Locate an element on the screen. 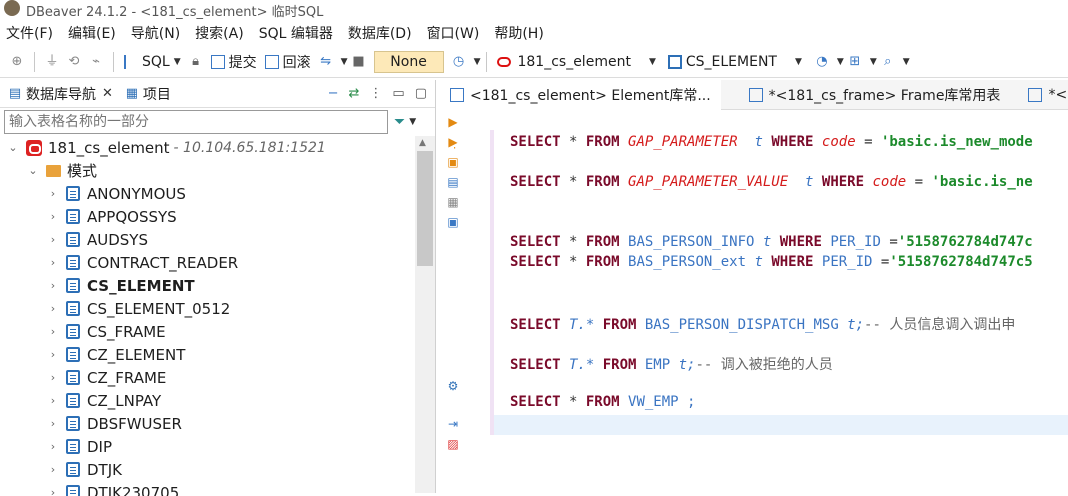 This screenshot has height=496, width=1068. tree-schema-item: ›ANONYMOUS is located at coordinates (207, 193).